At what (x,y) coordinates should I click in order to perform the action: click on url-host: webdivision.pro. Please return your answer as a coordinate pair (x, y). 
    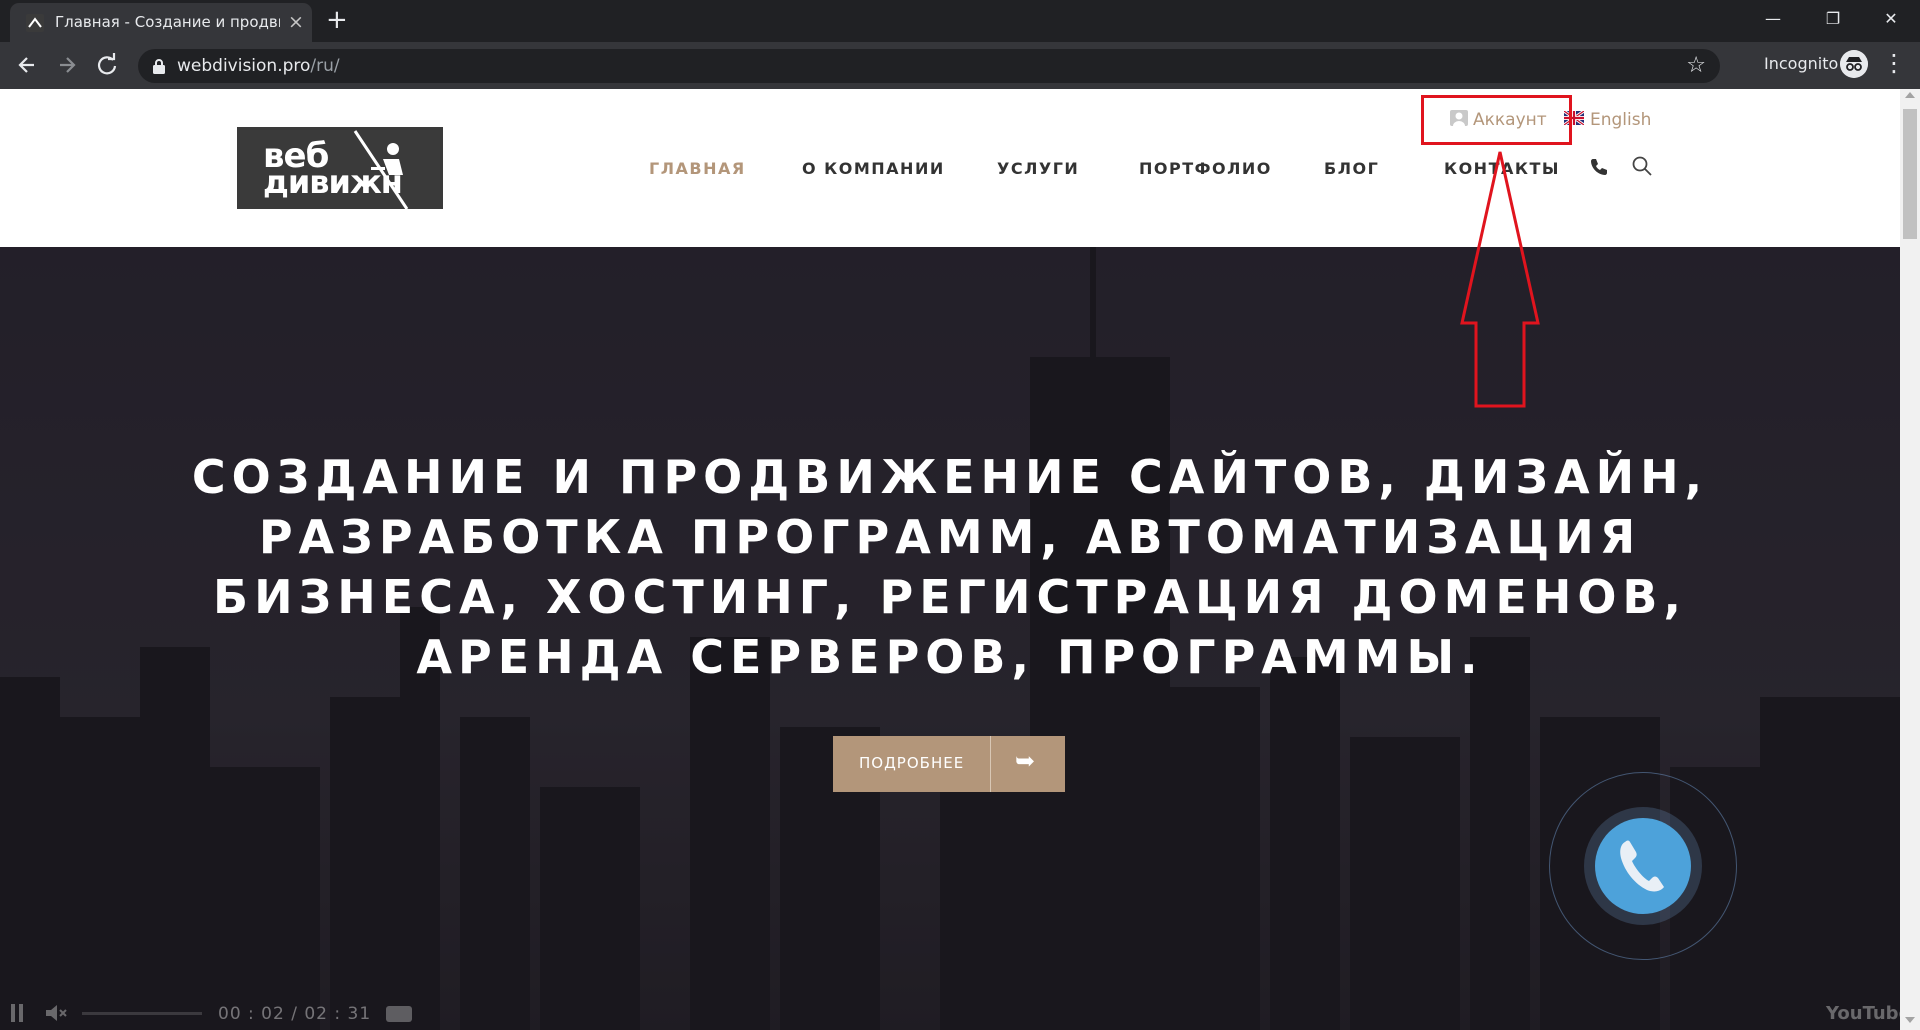
    Looking at the image, I should click on (244, 66).